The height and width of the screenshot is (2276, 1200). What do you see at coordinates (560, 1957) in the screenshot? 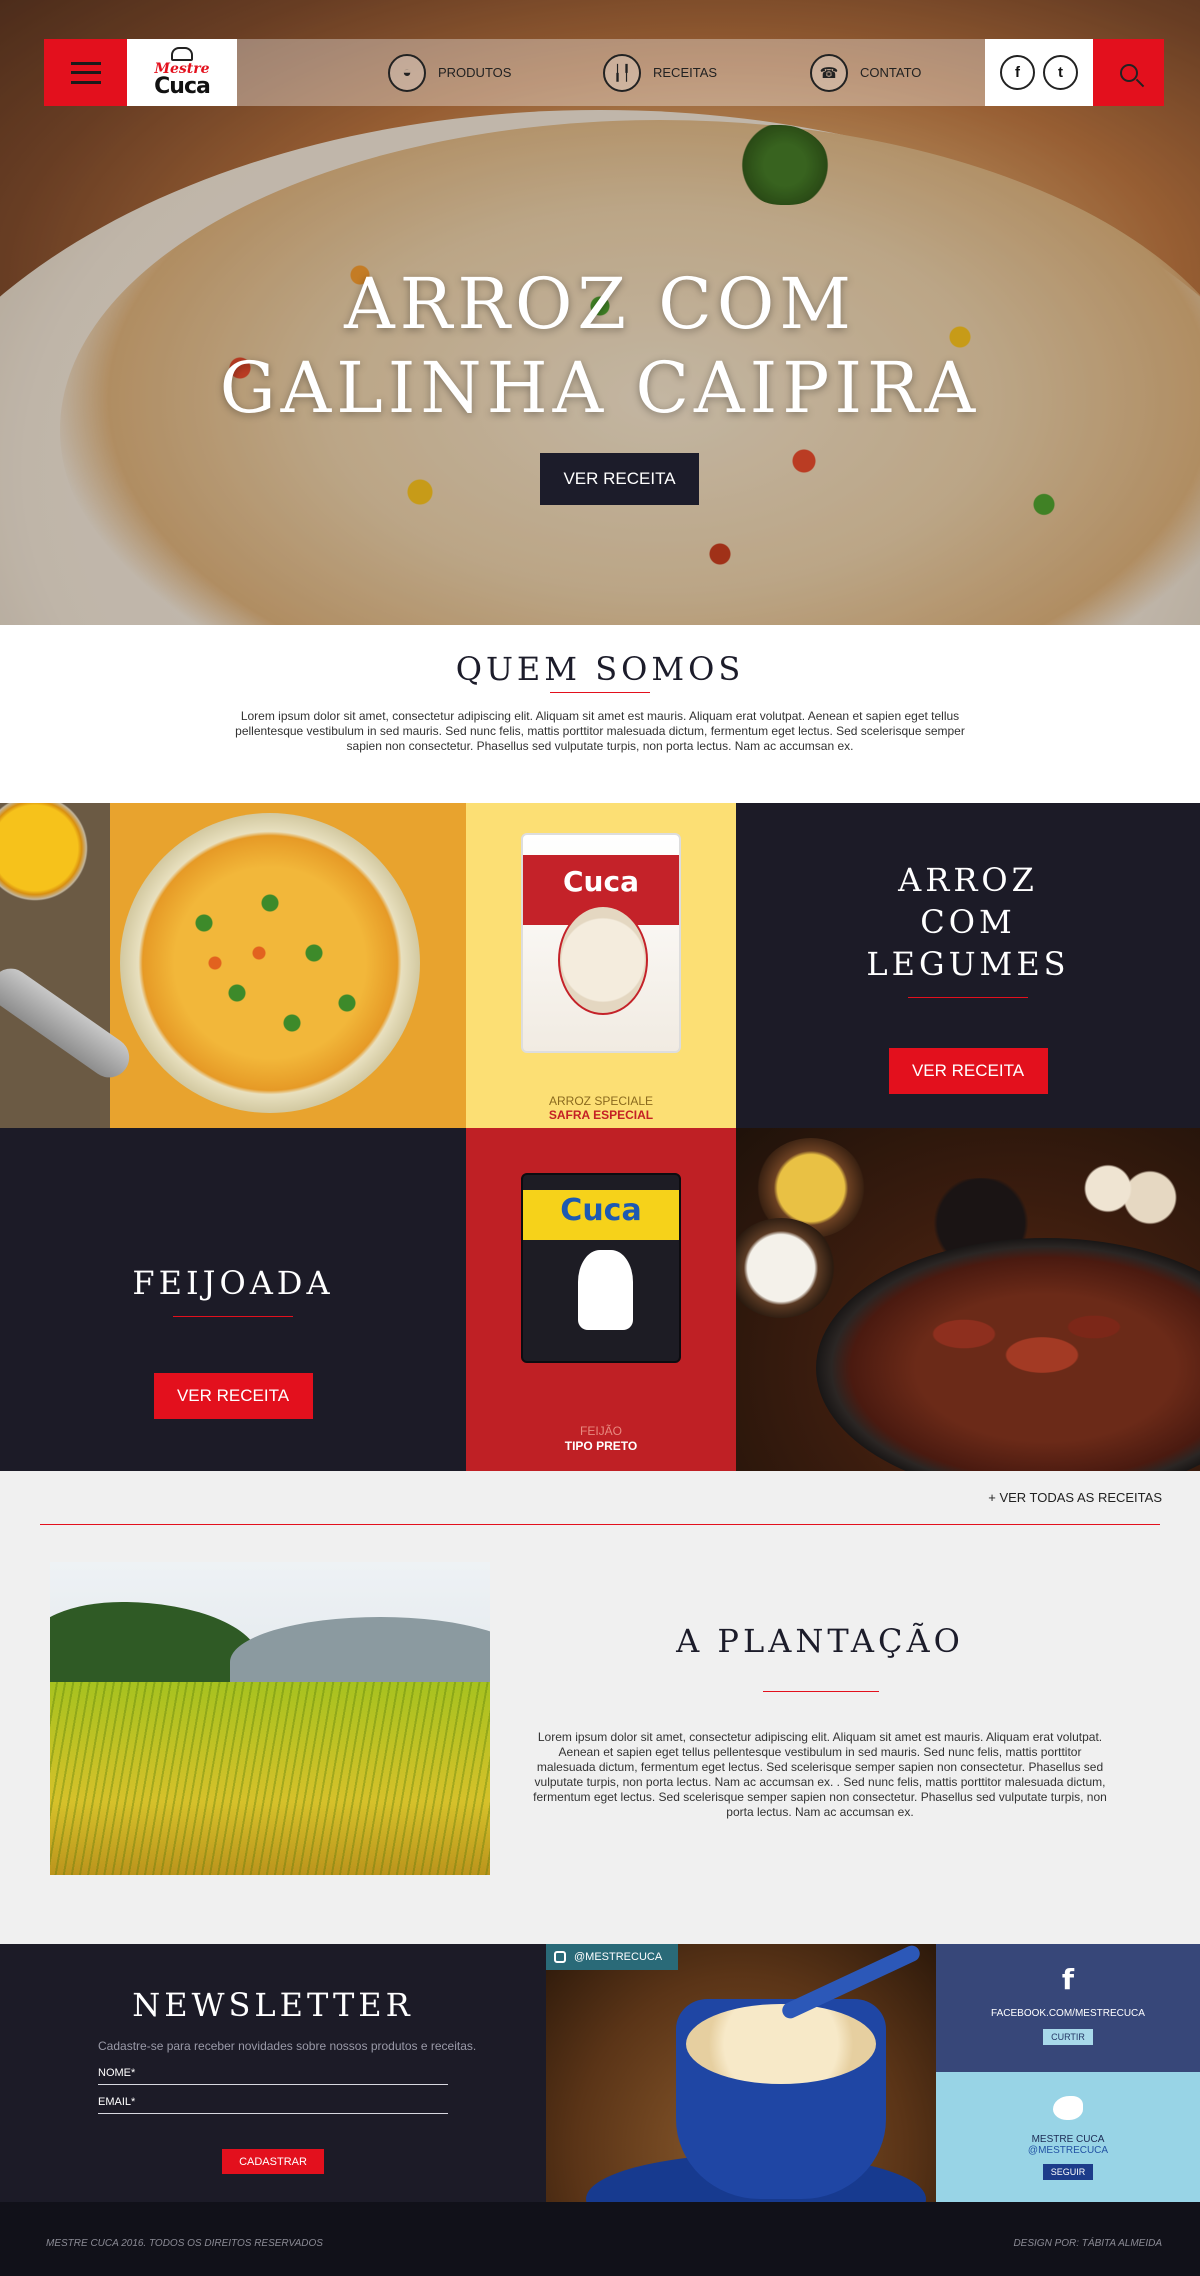
I see `instagram-icon` at bounding box center [560, 1957].